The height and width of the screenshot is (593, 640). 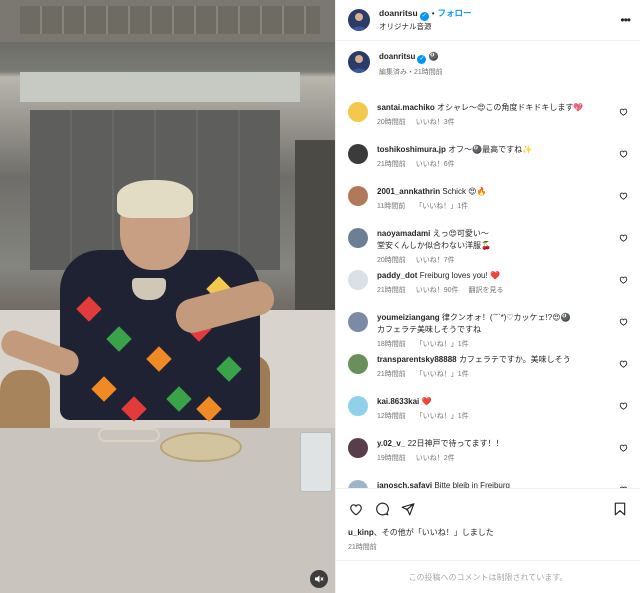 I want to click on caption-username: doanritsu, so click(x=397, y=56).